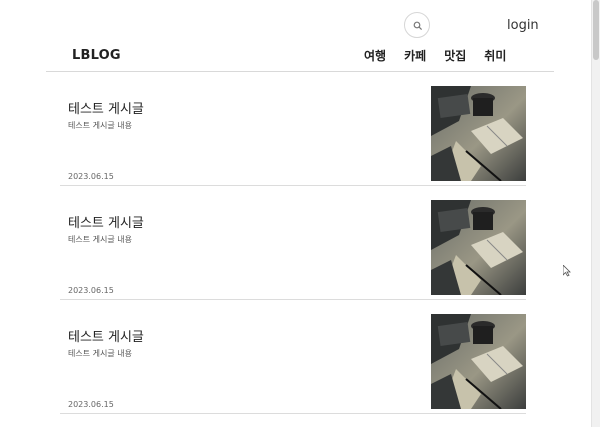 This screenshot has width=600, height=428. I want to click on nav-item-cafe: 카페, so click(415, 55).